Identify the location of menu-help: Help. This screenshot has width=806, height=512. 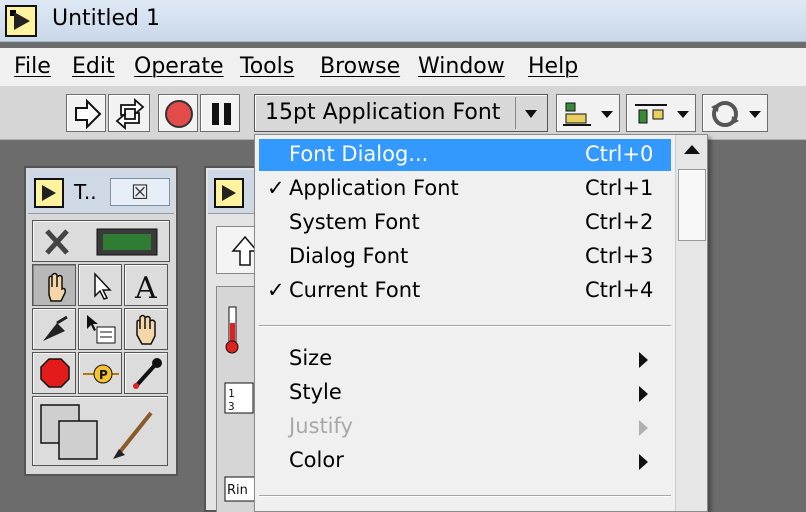
(553, 66).